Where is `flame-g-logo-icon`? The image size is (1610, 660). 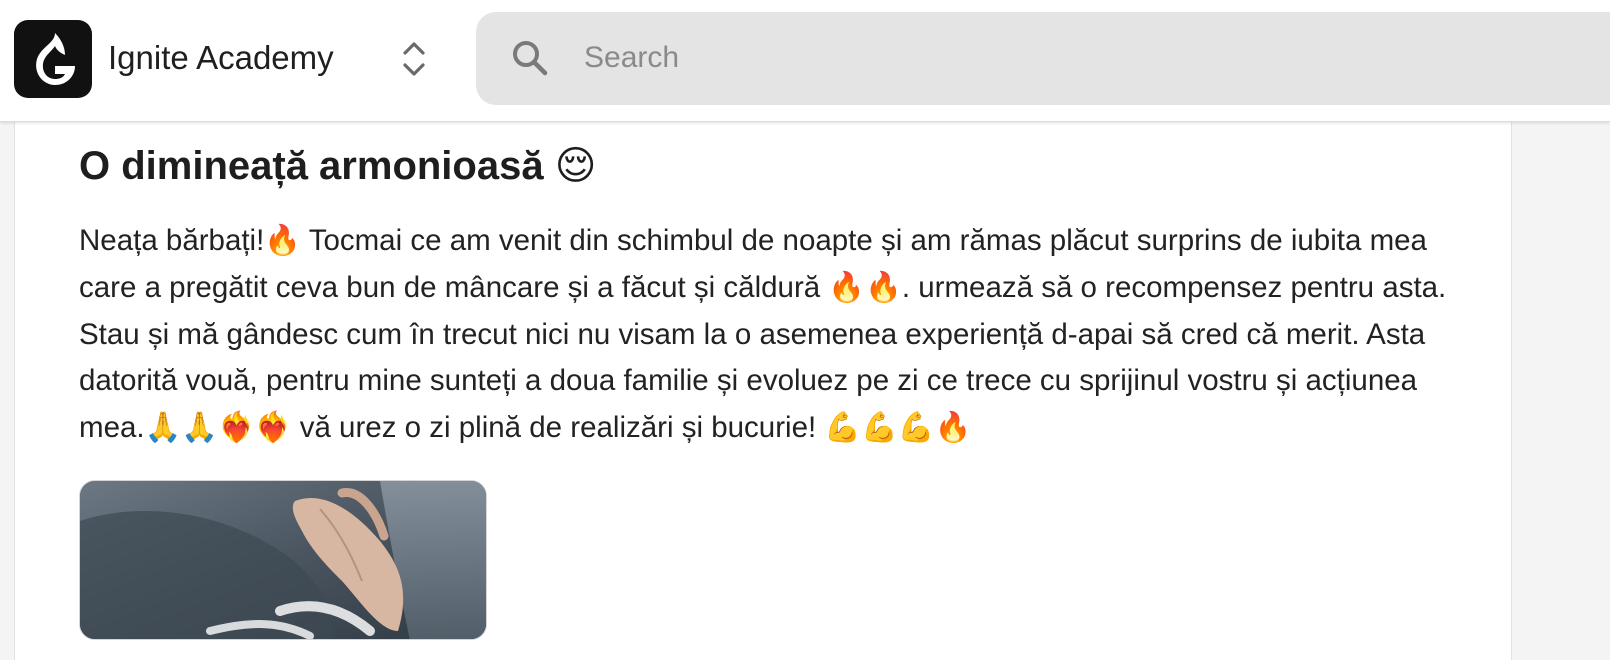 flame-g-logo-icon is located at coordinates (55, 59).